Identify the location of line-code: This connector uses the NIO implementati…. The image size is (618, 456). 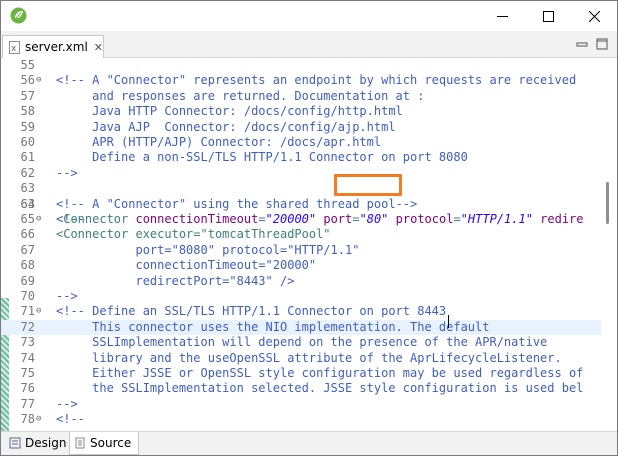
(273, 326).